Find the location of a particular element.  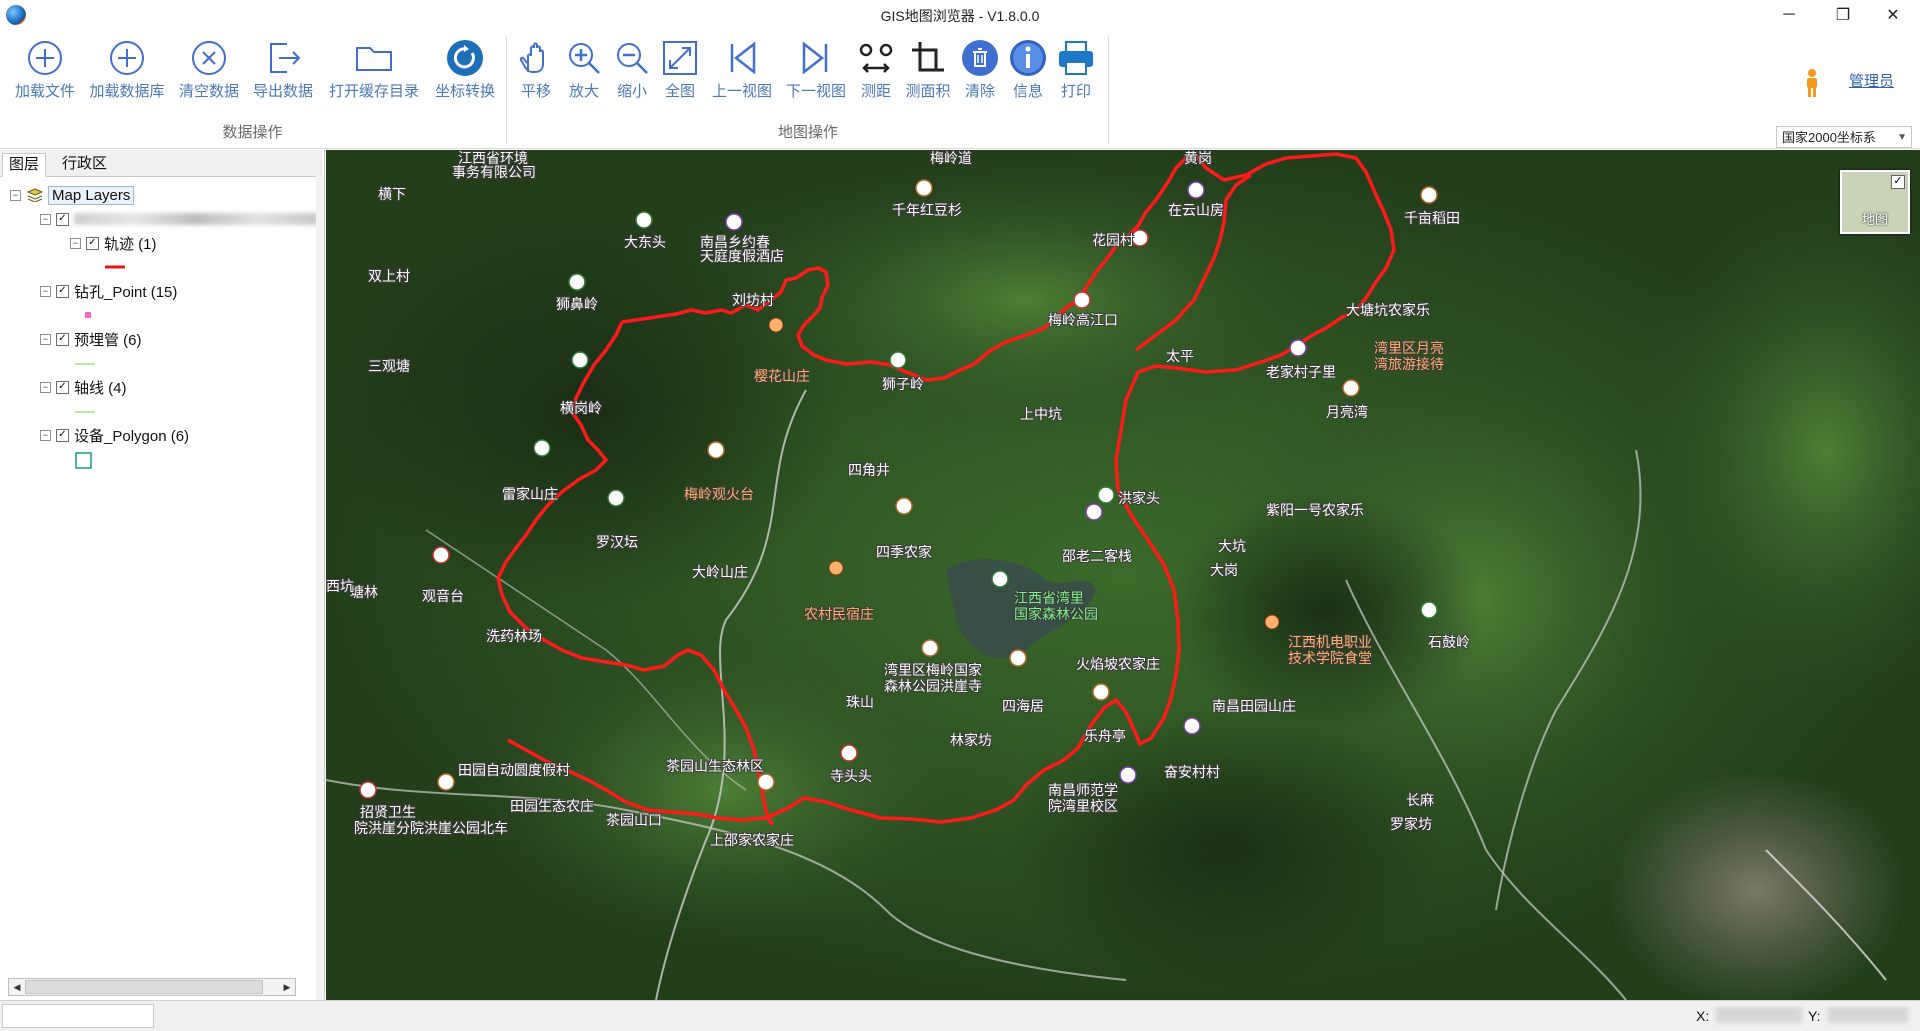

layer-row-borehole: − ✓ 钻孔_Point (15) is located at coordinates (108, 291).